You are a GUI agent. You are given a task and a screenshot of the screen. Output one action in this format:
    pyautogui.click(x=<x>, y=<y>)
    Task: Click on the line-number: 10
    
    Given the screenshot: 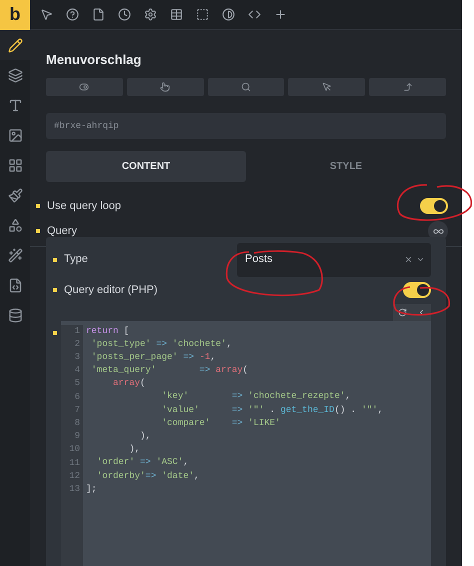 What is the action you would take?
    pyautogui.click(x=74, y=449)
    